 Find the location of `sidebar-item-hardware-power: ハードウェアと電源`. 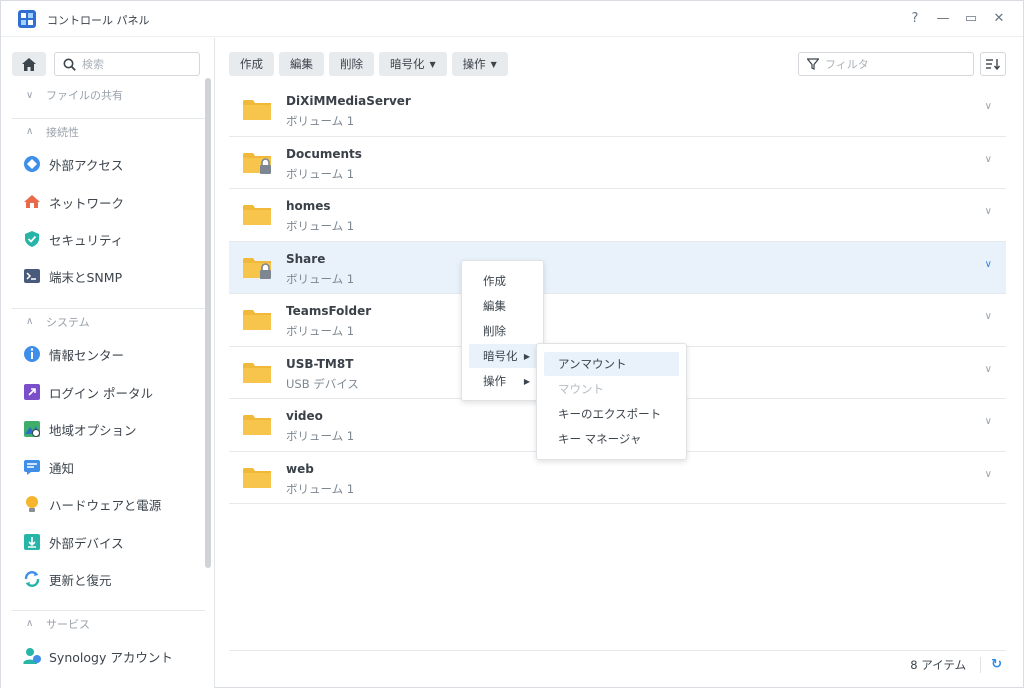

sidebar-item-hardware-power: ハードウェアと電源 is located at coordinates (108, 504).